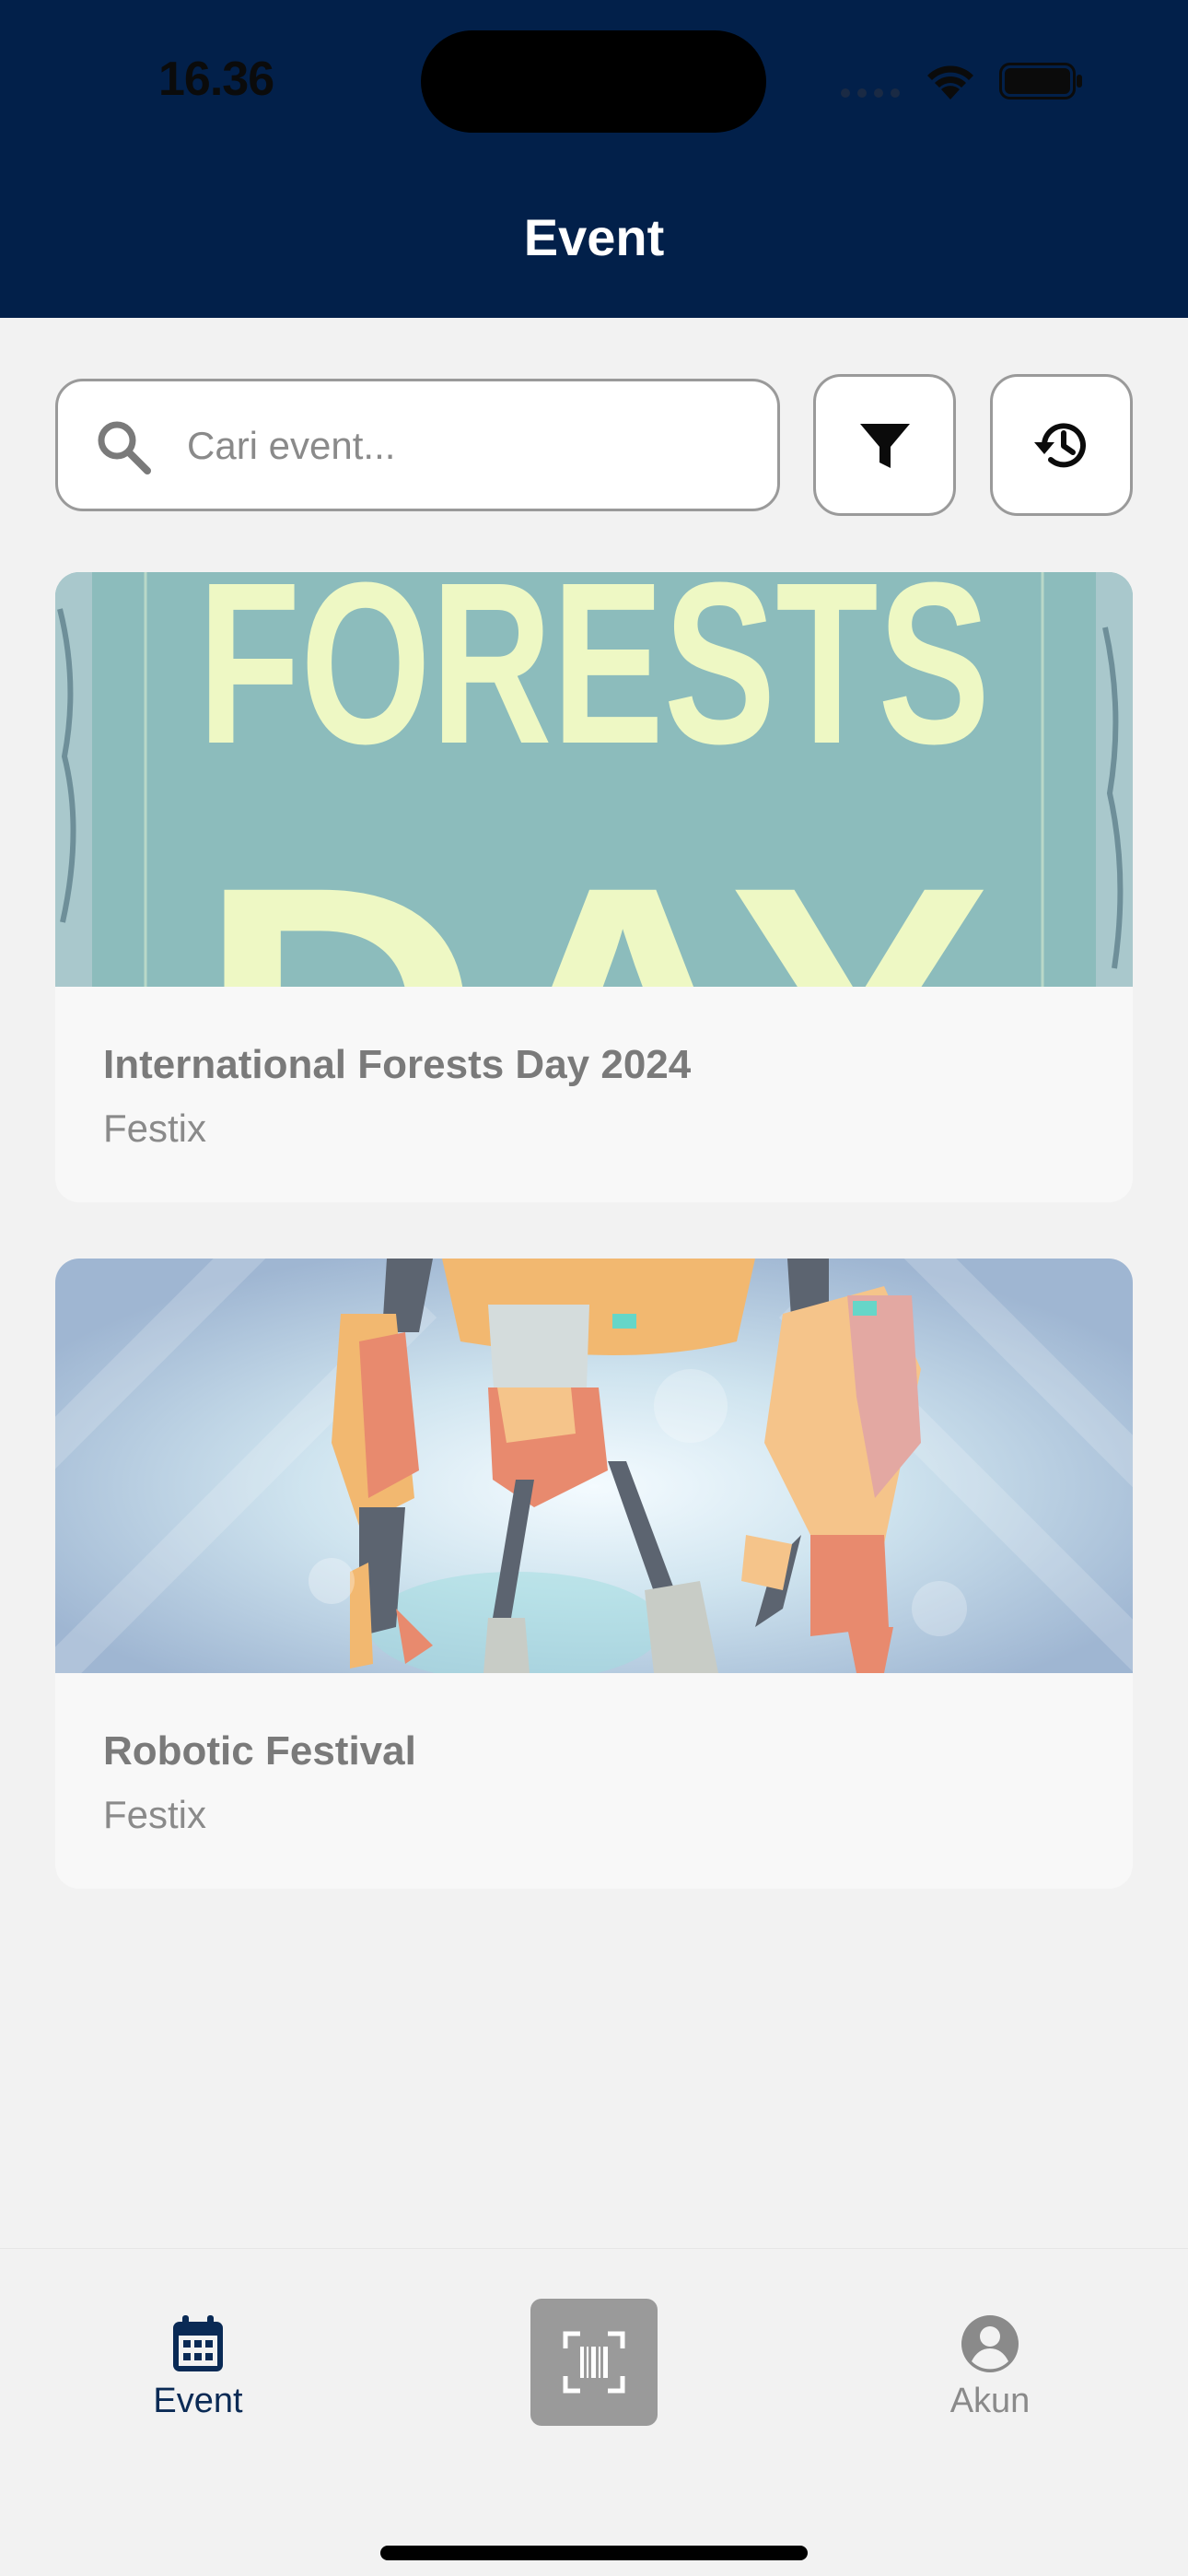  What do you see at coordinates (594, 2553) in the screenshot?
I see `home-indicator` at bounding box center [594, 2553].